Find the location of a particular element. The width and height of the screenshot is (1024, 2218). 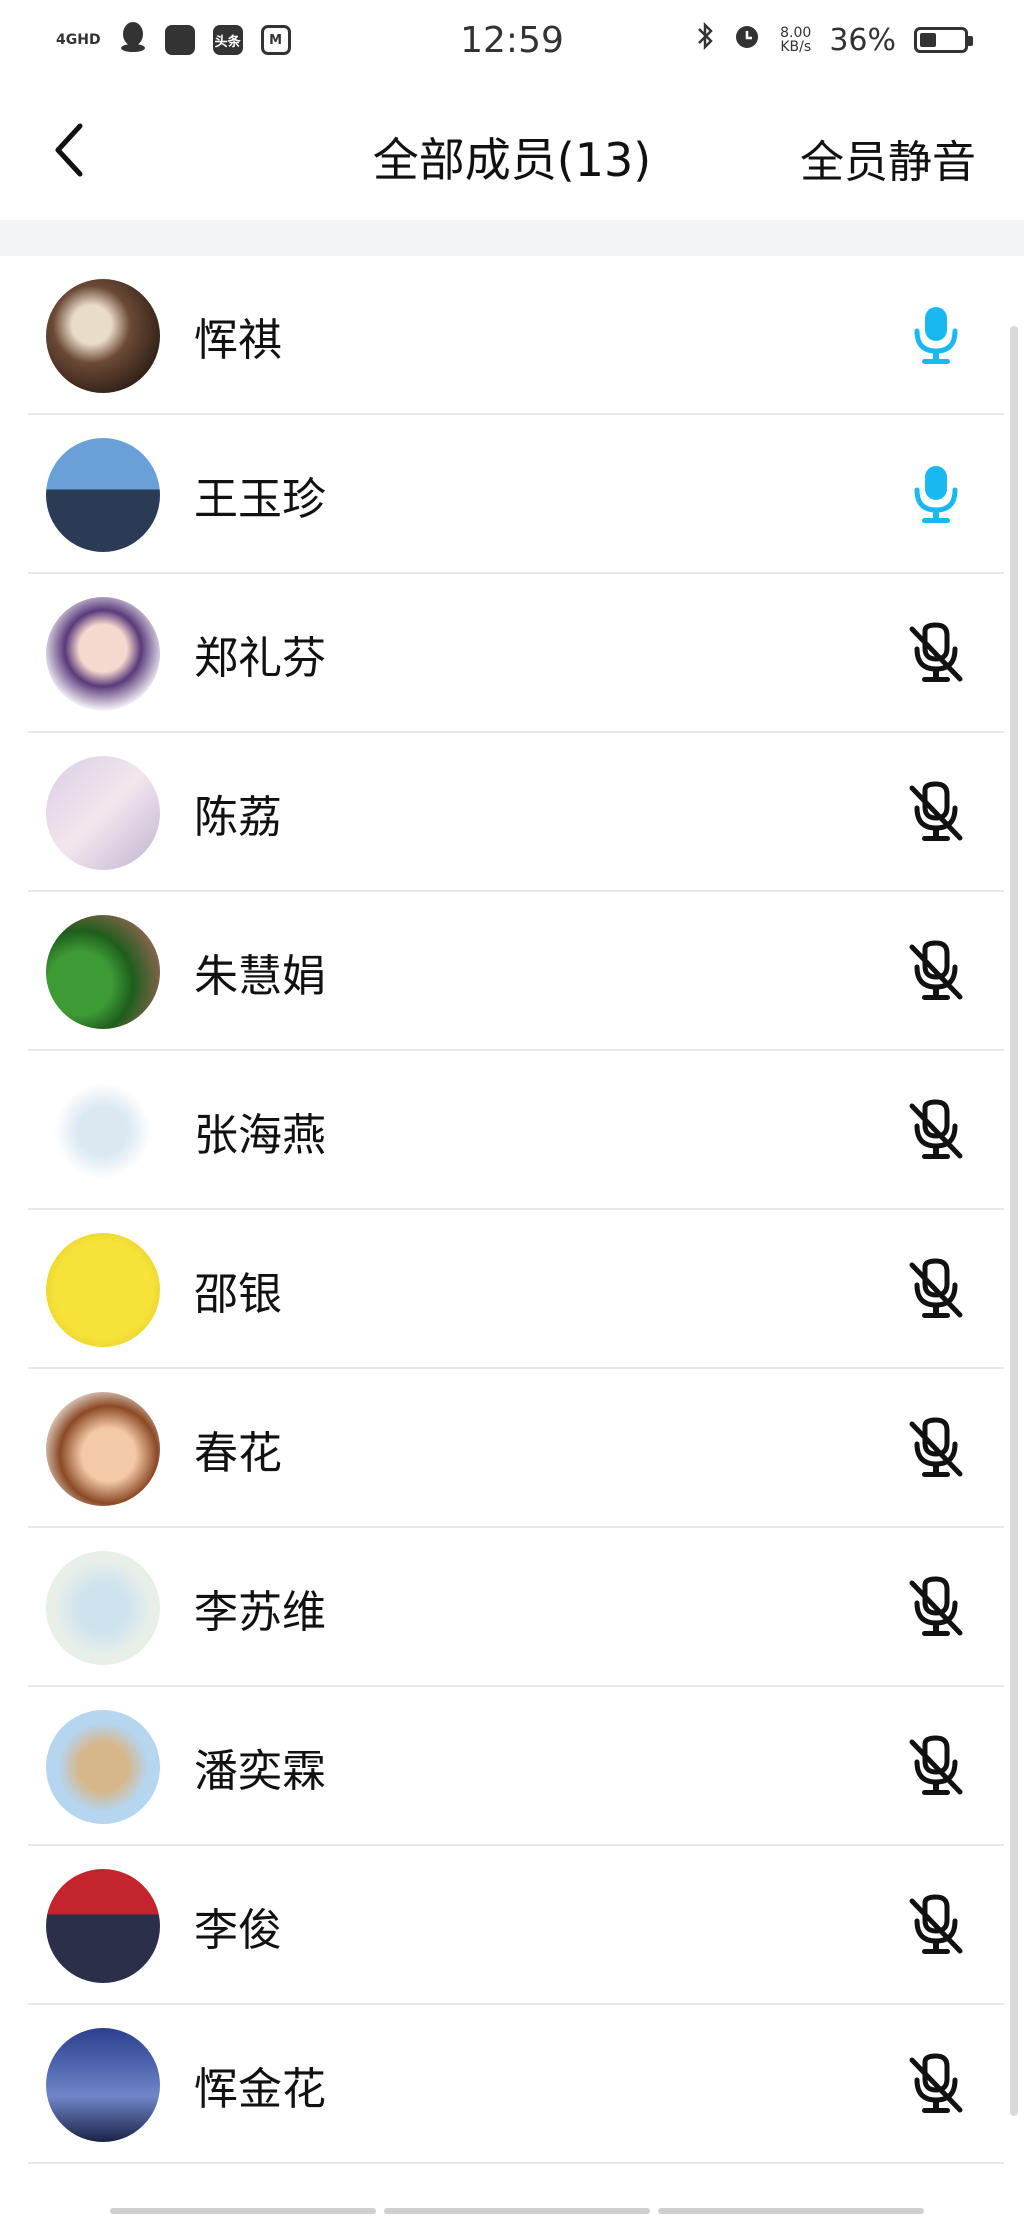

member-name: 李俊 is located at coordinates (238, 1930).